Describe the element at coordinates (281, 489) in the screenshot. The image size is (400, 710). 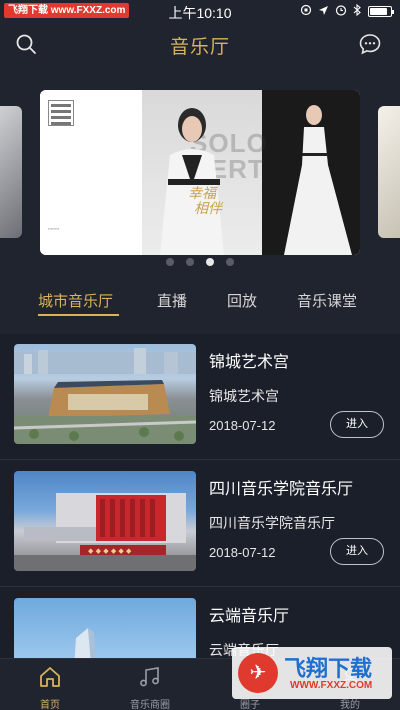
I see `venue-name: 四川音乐学院音乐厅` at that location.